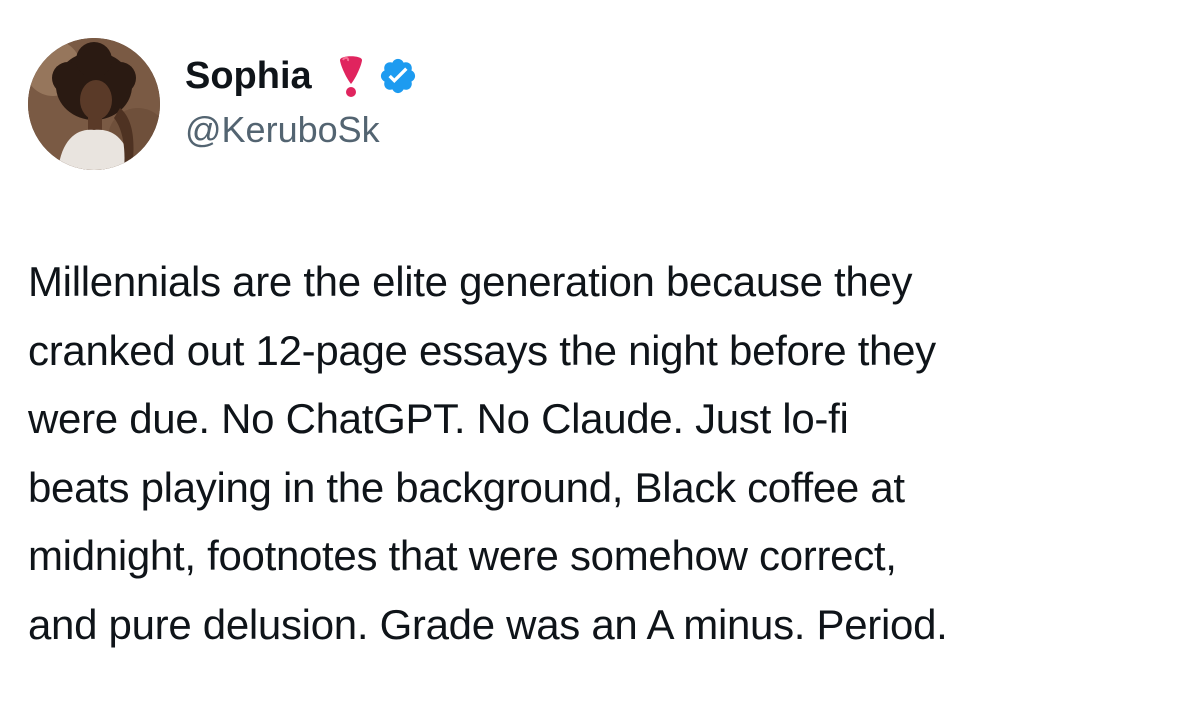 The height and width of the screenshot is (707, 1179). What do you see at coordinates (301, 130) in the screenshot?
I see `user-handle: @KeruboSk` at bounding box center [301, 130].